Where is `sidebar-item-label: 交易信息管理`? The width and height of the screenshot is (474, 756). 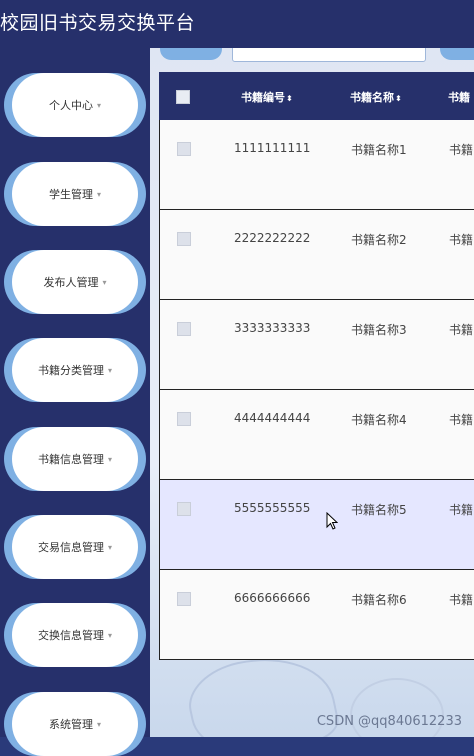
sidebar-item-label: 交易信息管理 is located at coordinates (70, 547).